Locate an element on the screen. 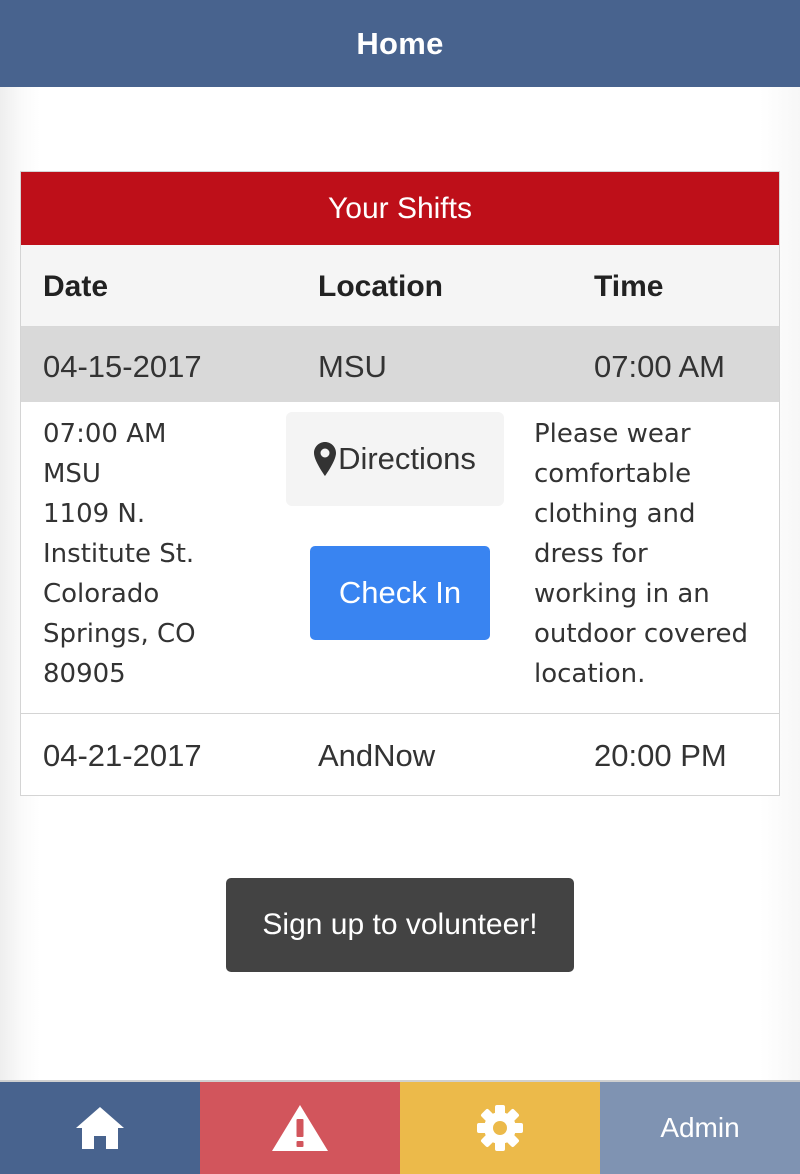  column-headers: Date Location Time is located at coordinates (400, 286).